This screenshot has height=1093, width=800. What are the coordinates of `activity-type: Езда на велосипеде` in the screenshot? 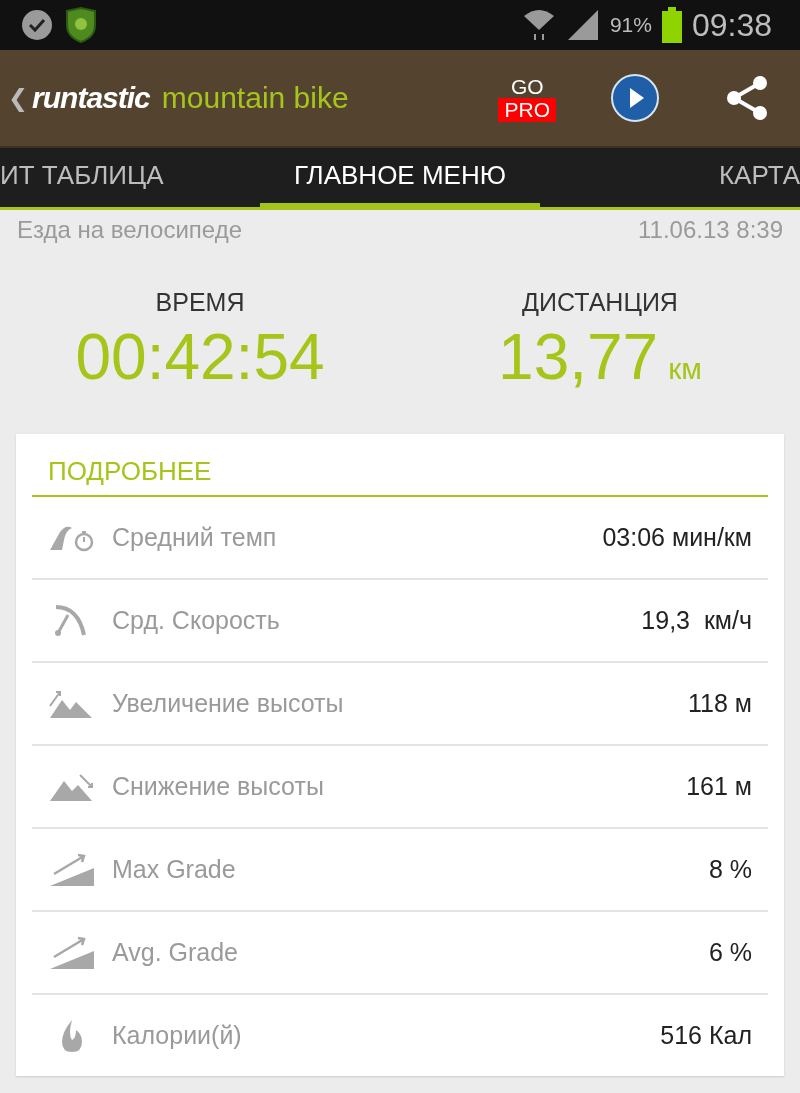 It's located at (129, 230).